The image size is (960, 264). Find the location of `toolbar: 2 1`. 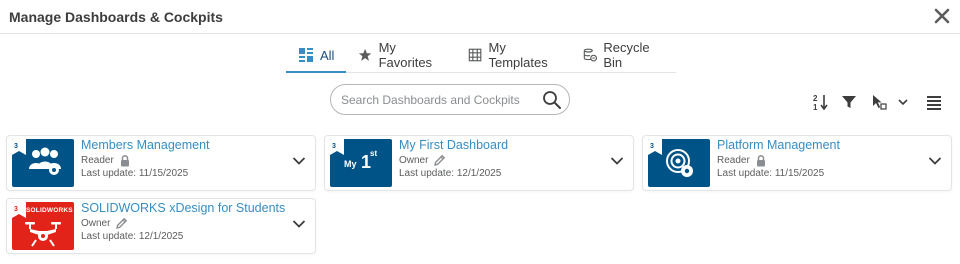

toolbar: 2 1 is located at coordinates (480, 103).